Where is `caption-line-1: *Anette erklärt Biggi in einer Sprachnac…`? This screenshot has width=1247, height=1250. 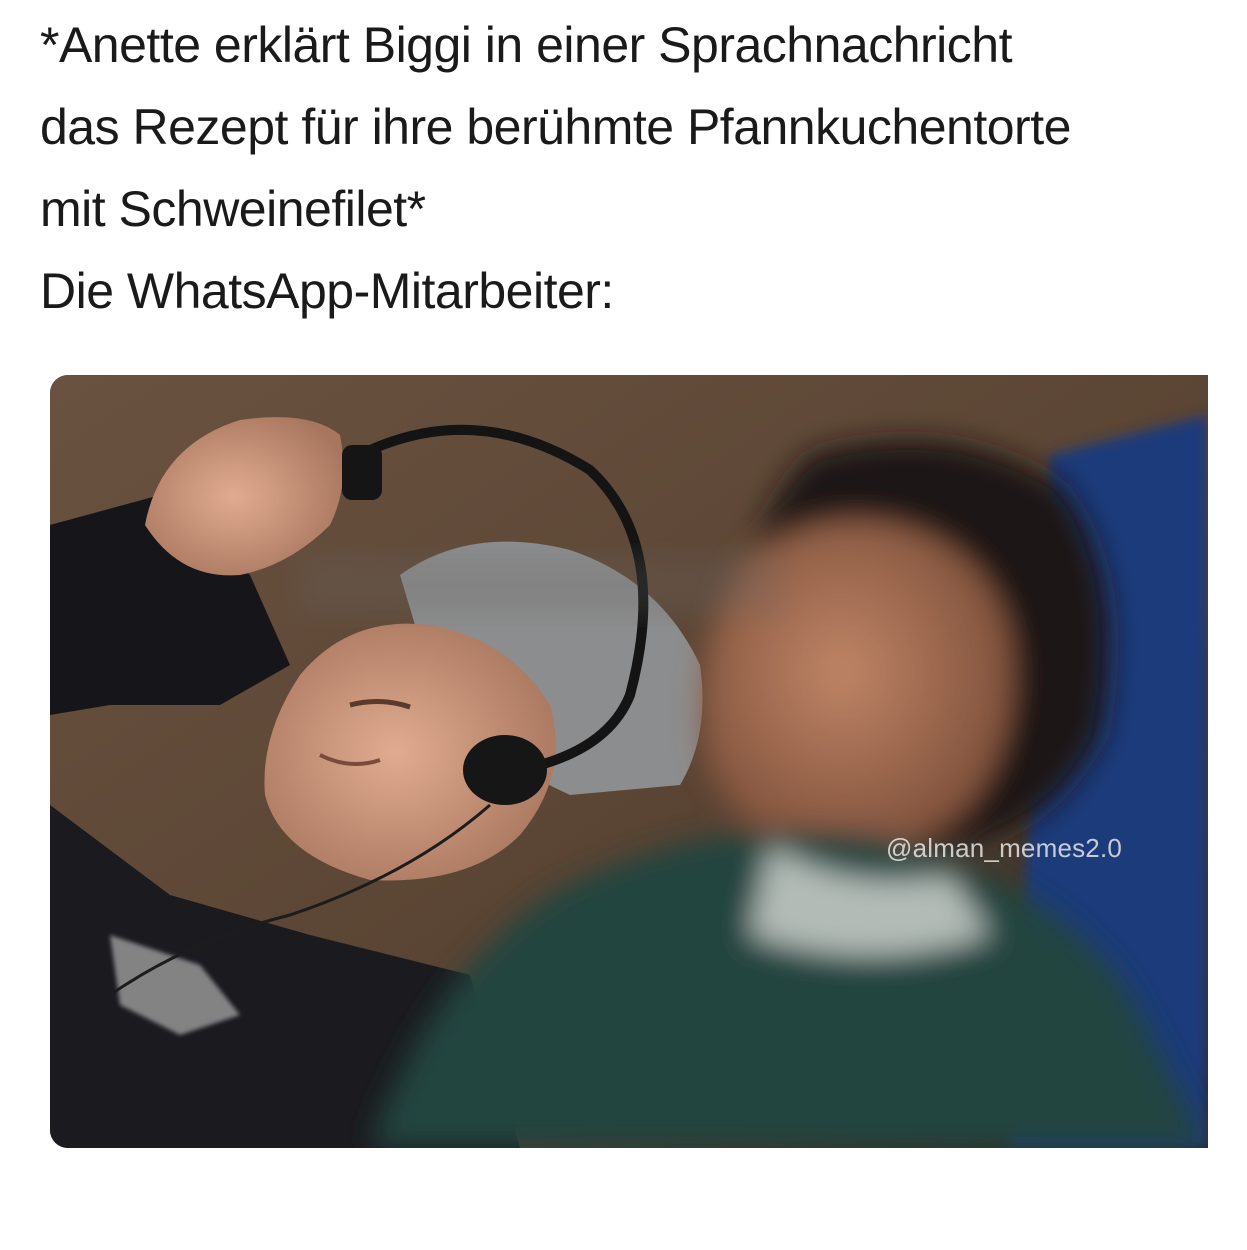 caption-line-1: *Anette erklärt Biggi in einer Sprachnac… is located at coordinates (526, 45).